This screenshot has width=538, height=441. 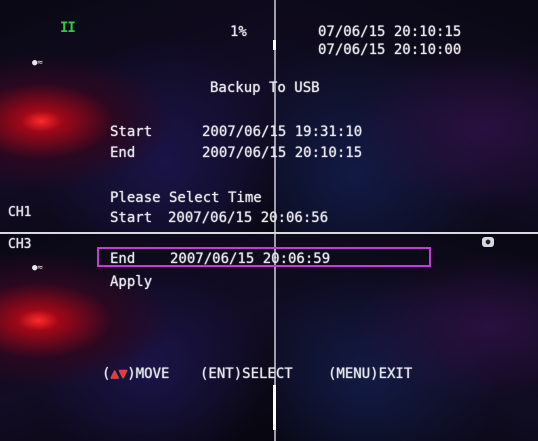 What do you see at coordinates (20, 244) in the screenshot?
I see `channel-label-ch3: CH3` at bounding box center [20, 244].